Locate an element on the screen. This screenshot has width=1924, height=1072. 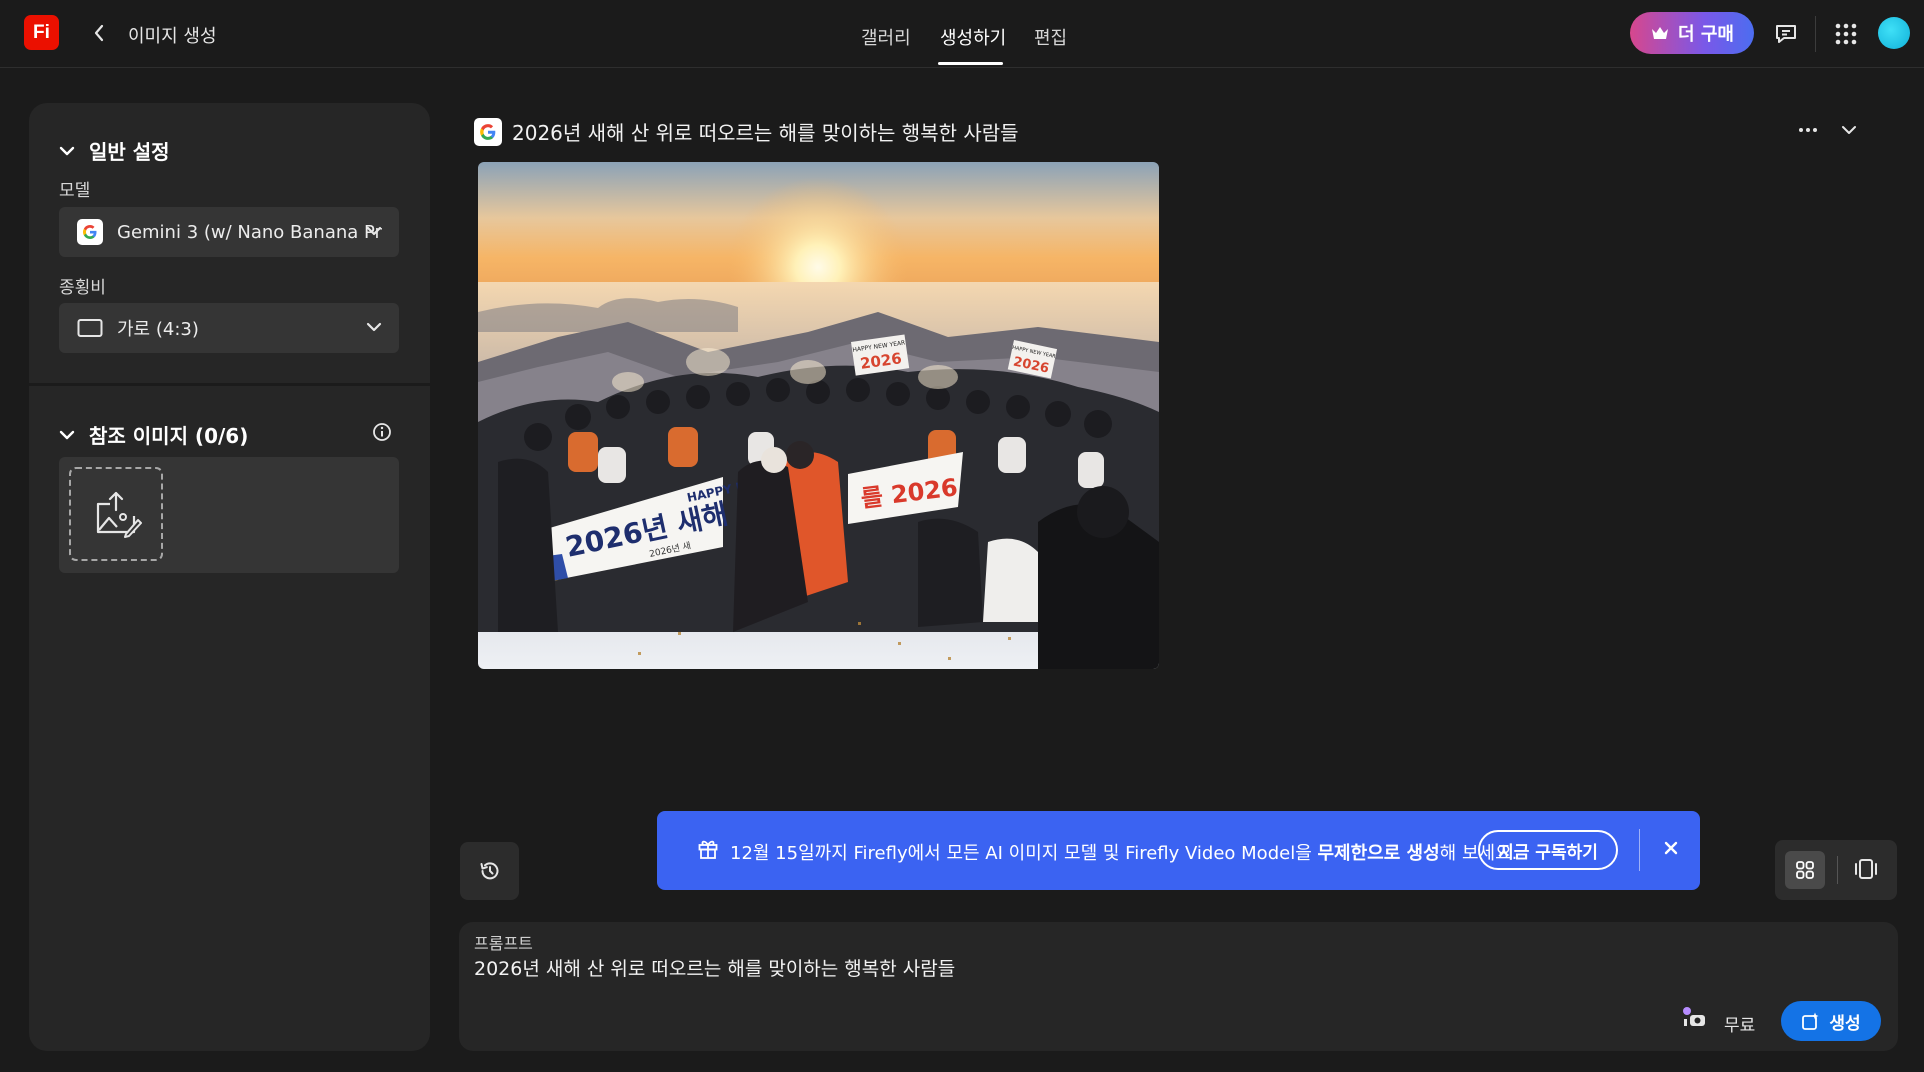
logo-text: Fi is located at coordinates (41, 32).